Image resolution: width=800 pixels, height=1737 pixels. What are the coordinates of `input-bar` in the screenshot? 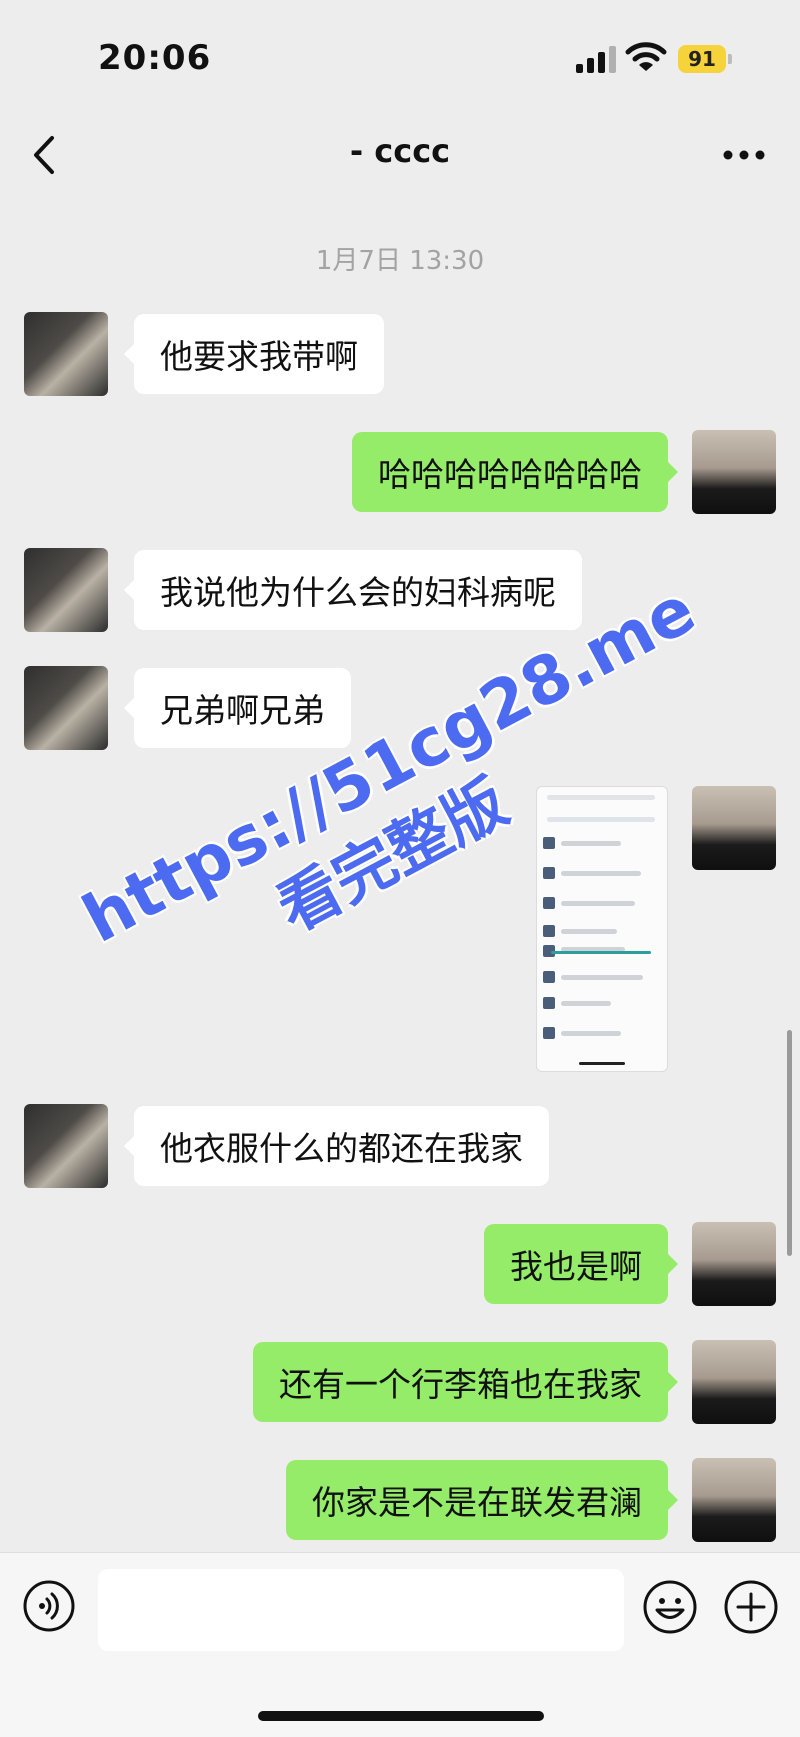 It's located at (400, 1644).